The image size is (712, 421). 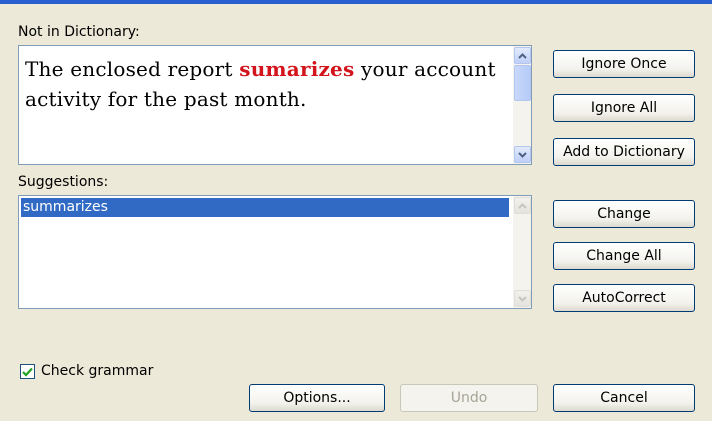 I want to click on misspelled-word: sumarizes, so click(x=297, y=69).